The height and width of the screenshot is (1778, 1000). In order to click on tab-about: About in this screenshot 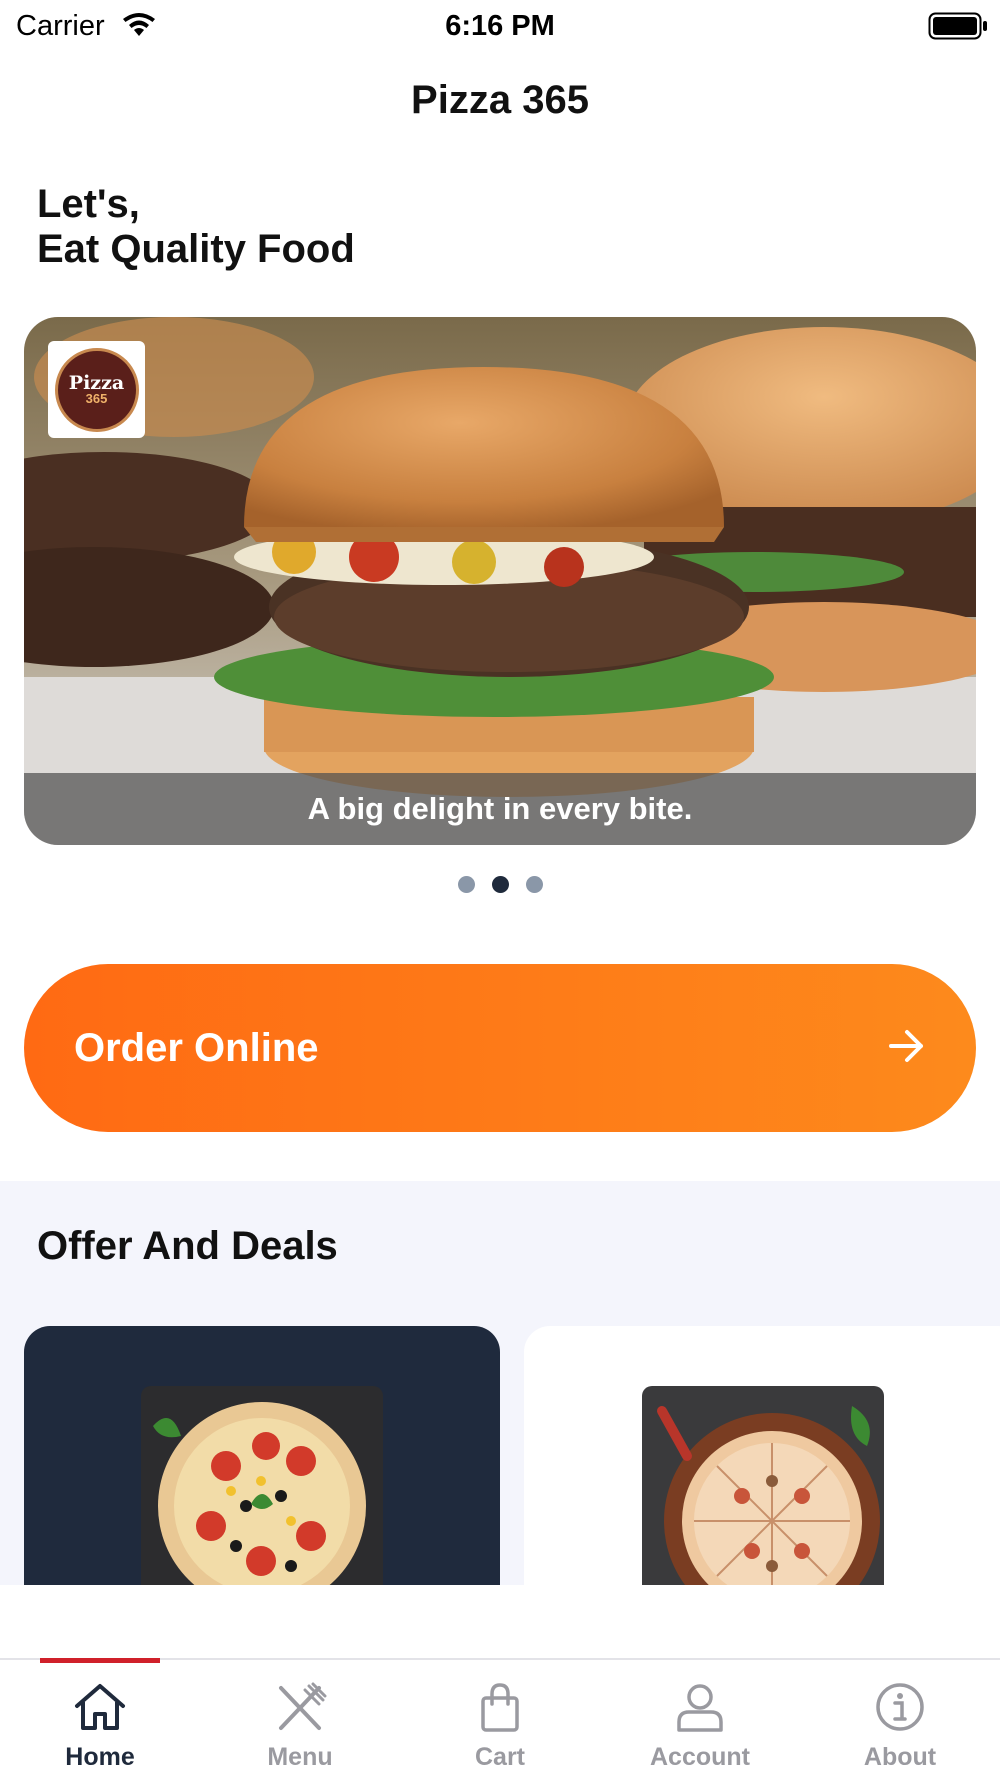, I will do `click(900, 1719)`.